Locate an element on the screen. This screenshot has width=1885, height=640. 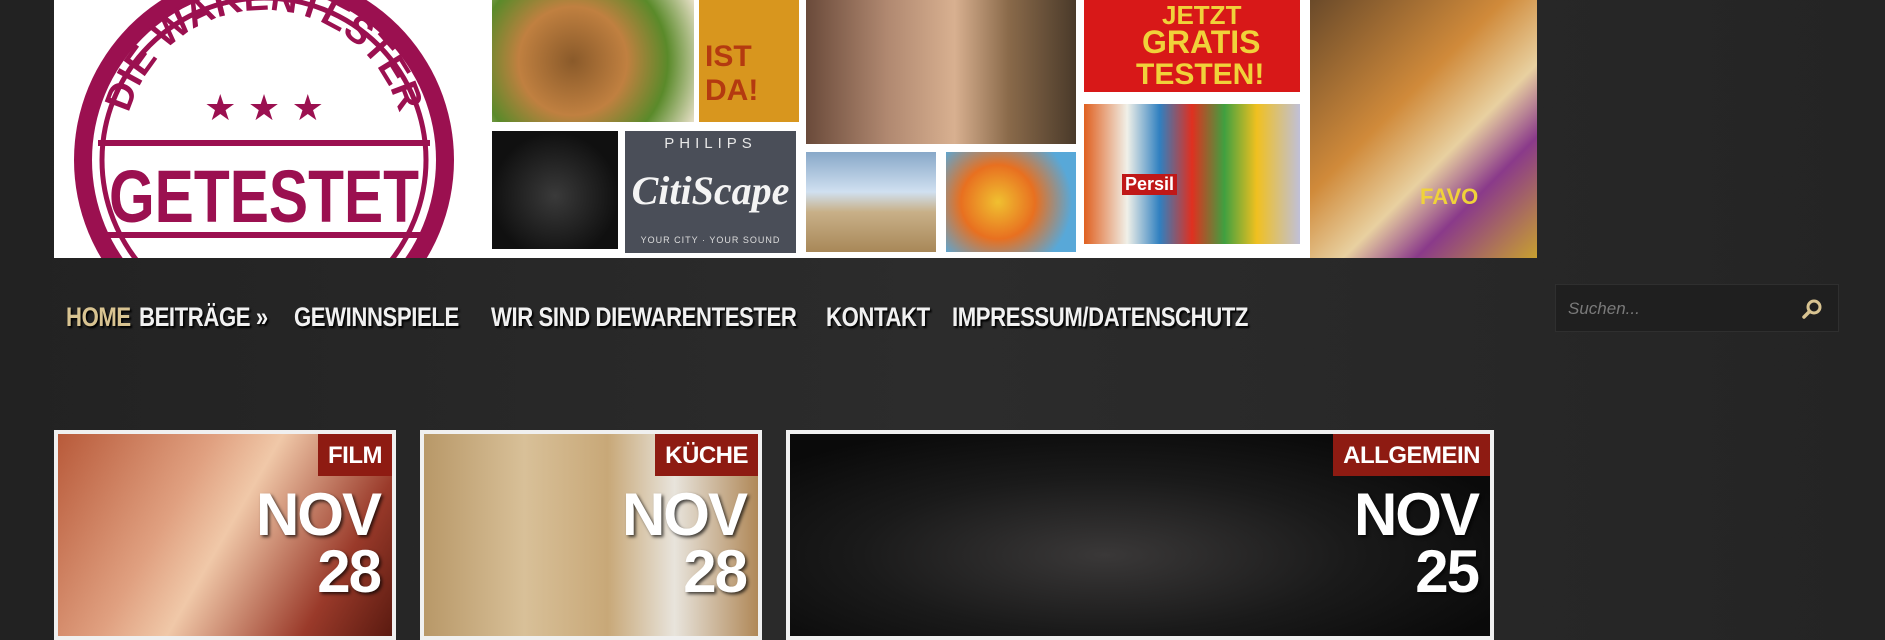
nav-beitraege: BEITRÄGE » is located at coordinates (203, 317).